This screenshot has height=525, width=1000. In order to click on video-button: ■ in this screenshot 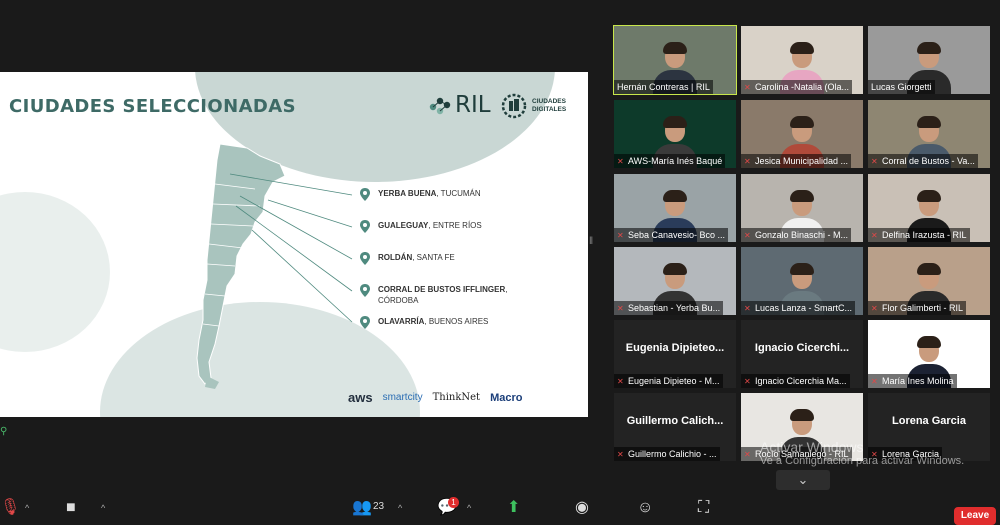, I will do `click(71, 508)`.